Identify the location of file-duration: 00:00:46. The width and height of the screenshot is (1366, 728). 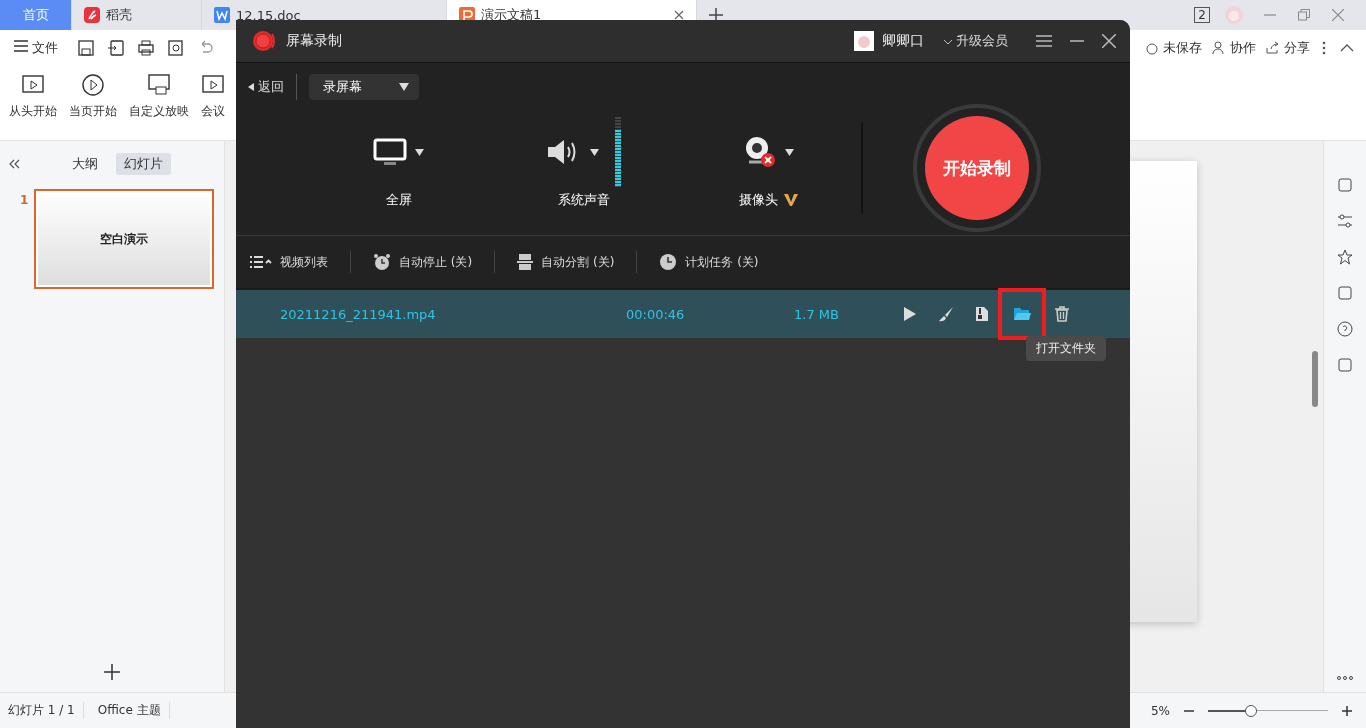
(656, 314).